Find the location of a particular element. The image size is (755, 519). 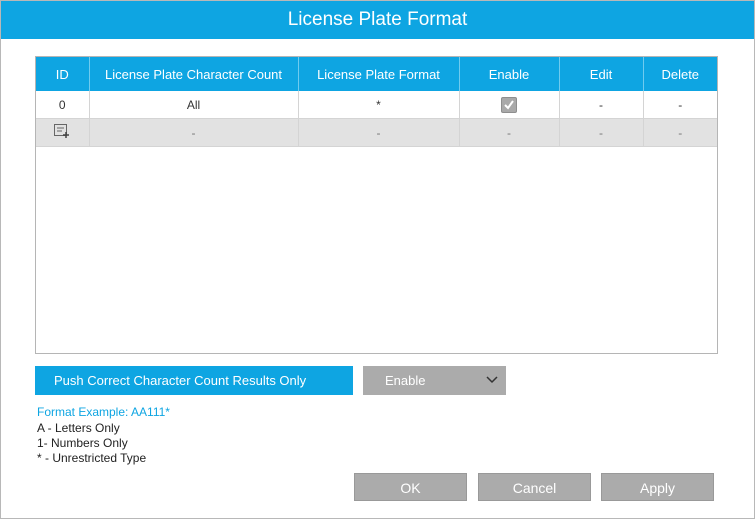

header-enable: Enable is located at coordinates (509, 74).